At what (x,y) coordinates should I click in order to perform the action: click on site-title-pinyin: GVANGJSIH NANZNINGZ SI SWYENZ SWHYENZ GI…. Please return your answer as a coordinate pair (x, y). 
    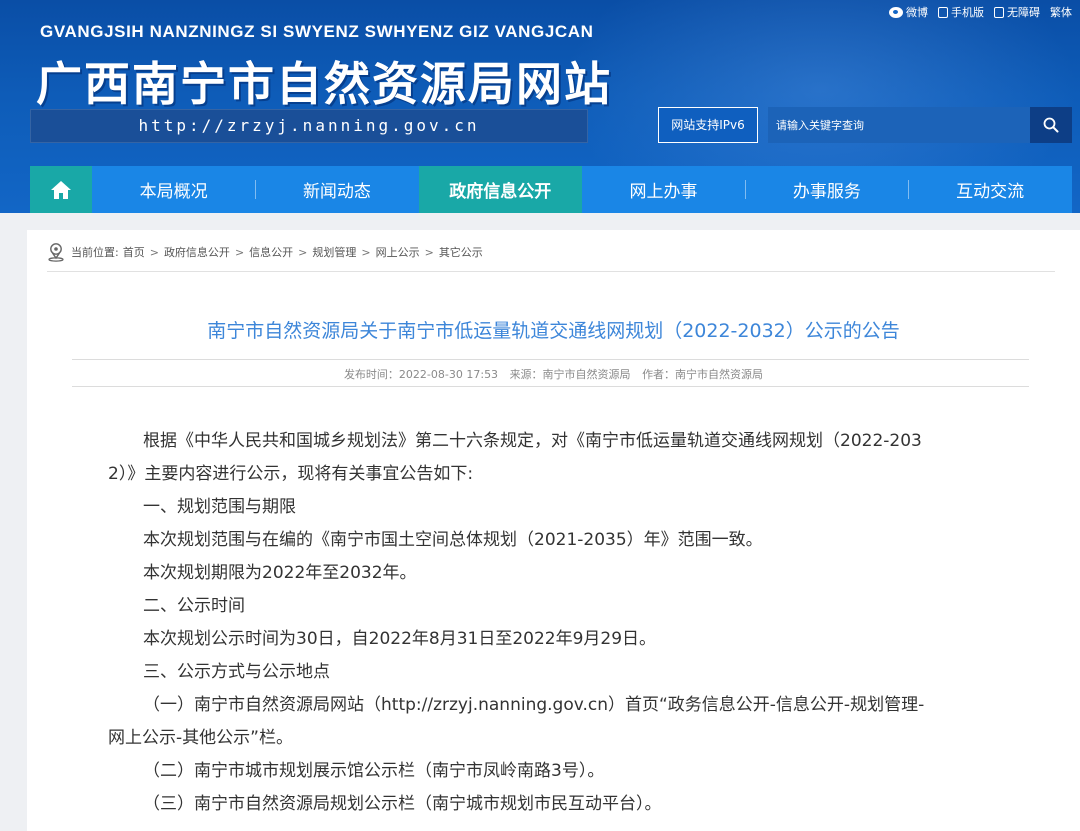
    Looking at the image, I should click on (317, 31).